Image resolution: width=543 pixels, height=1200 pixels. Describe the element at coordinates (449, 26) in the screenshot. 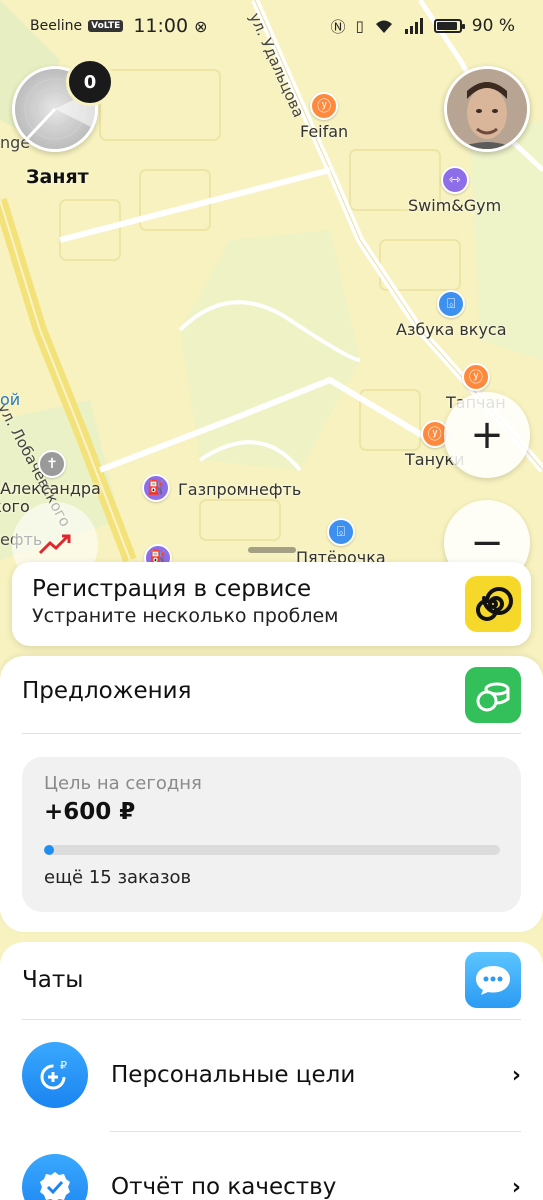

I see `battery-icon` at that location.